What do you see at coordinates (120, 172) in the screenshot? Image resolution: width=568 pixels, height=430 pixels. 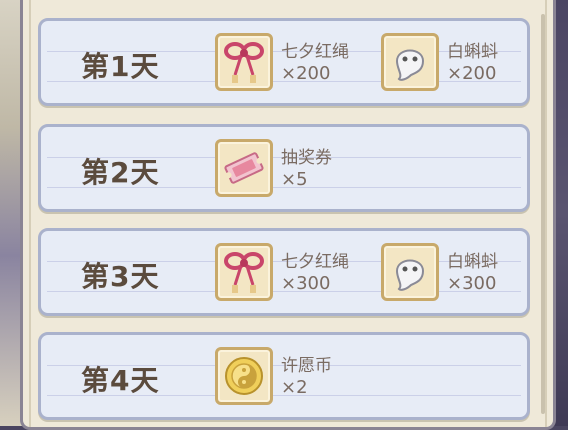 I see `day-label: 第2天` at bounding box center [120, 172].